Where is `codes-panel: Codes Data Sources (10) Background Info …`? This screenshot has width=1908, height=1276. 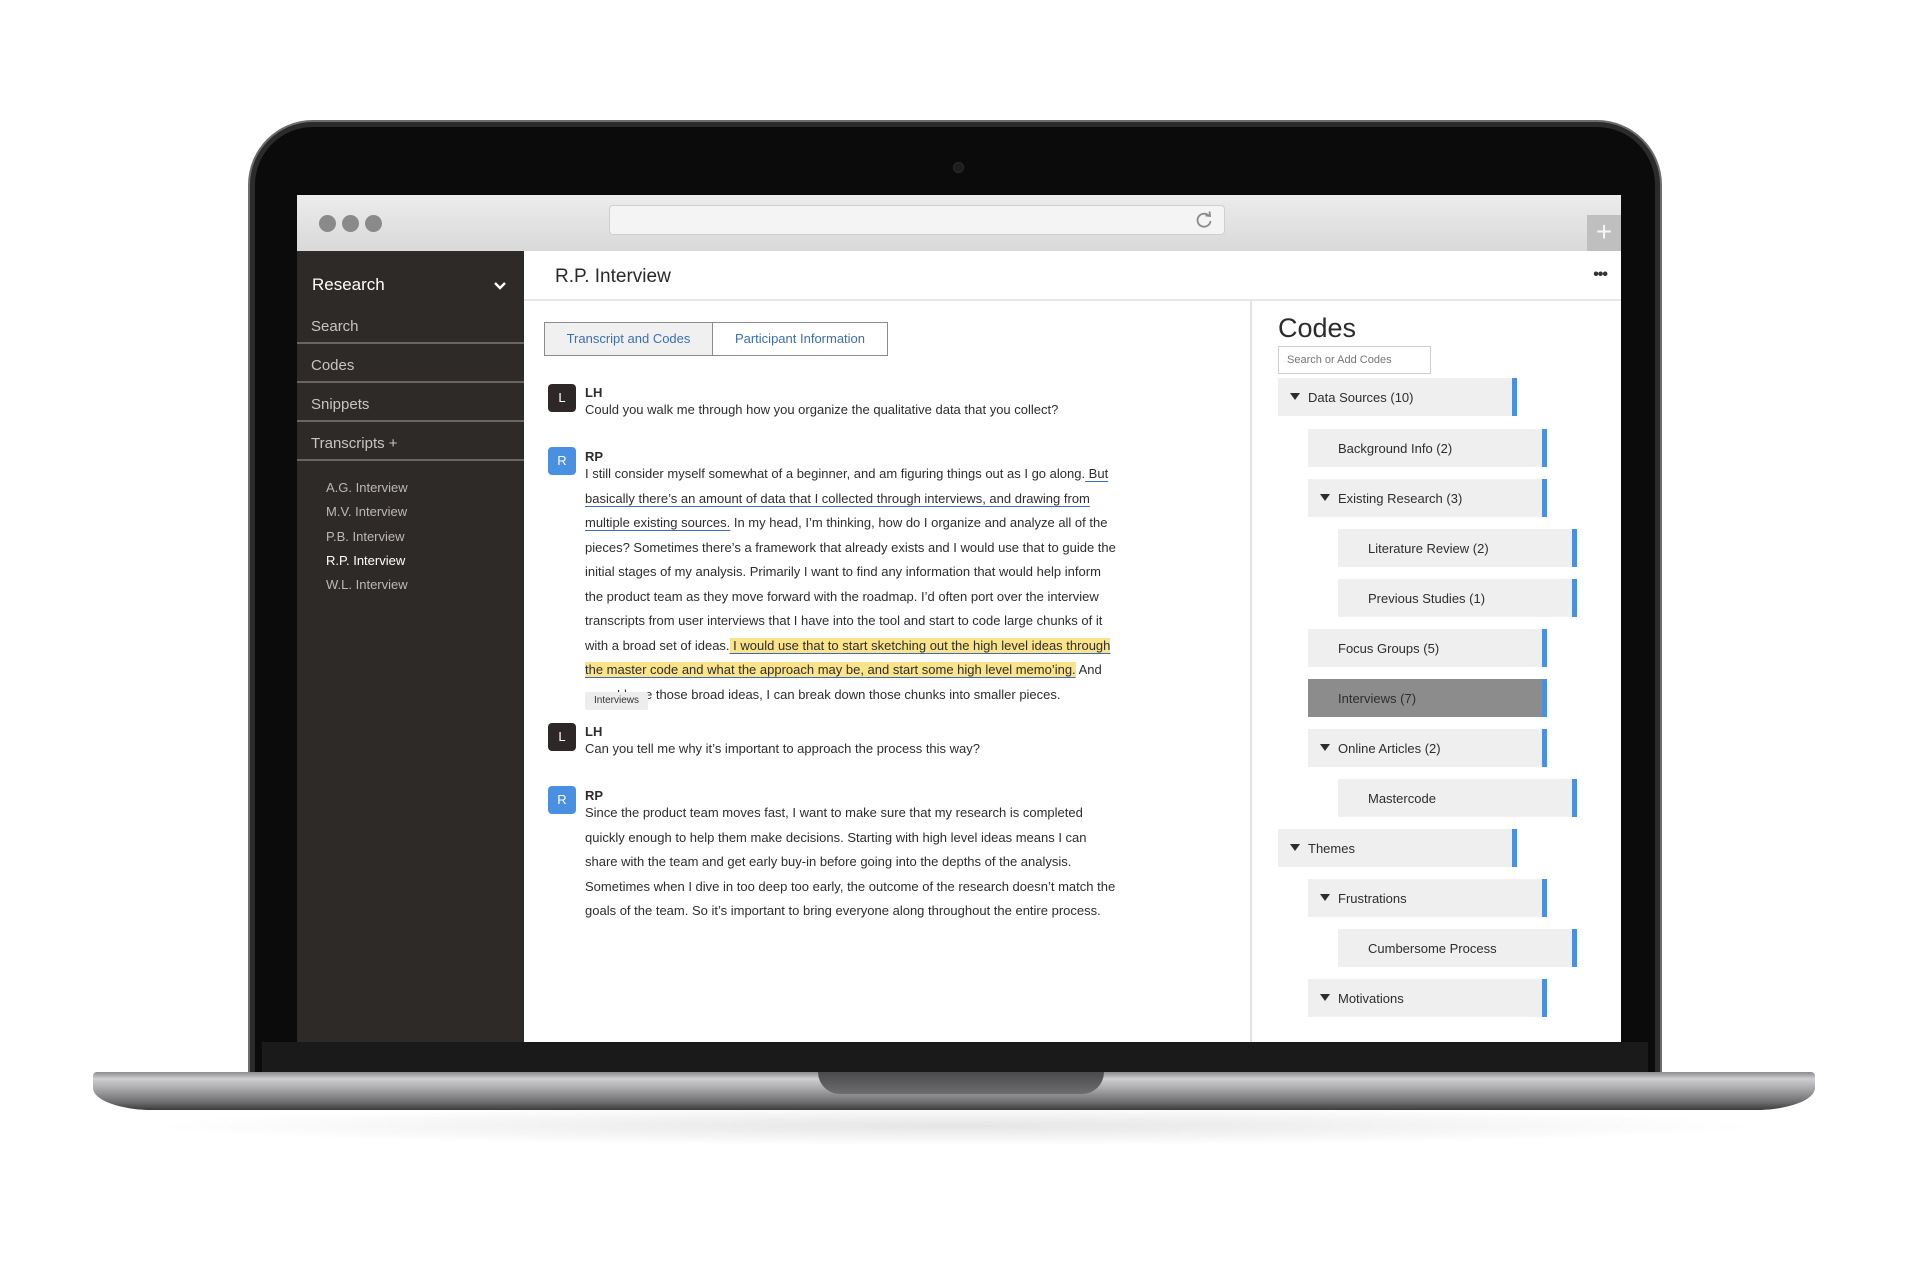 codes-panel: Codes Data Sources (10) Background Info … is located at coordinates (1436, 671).